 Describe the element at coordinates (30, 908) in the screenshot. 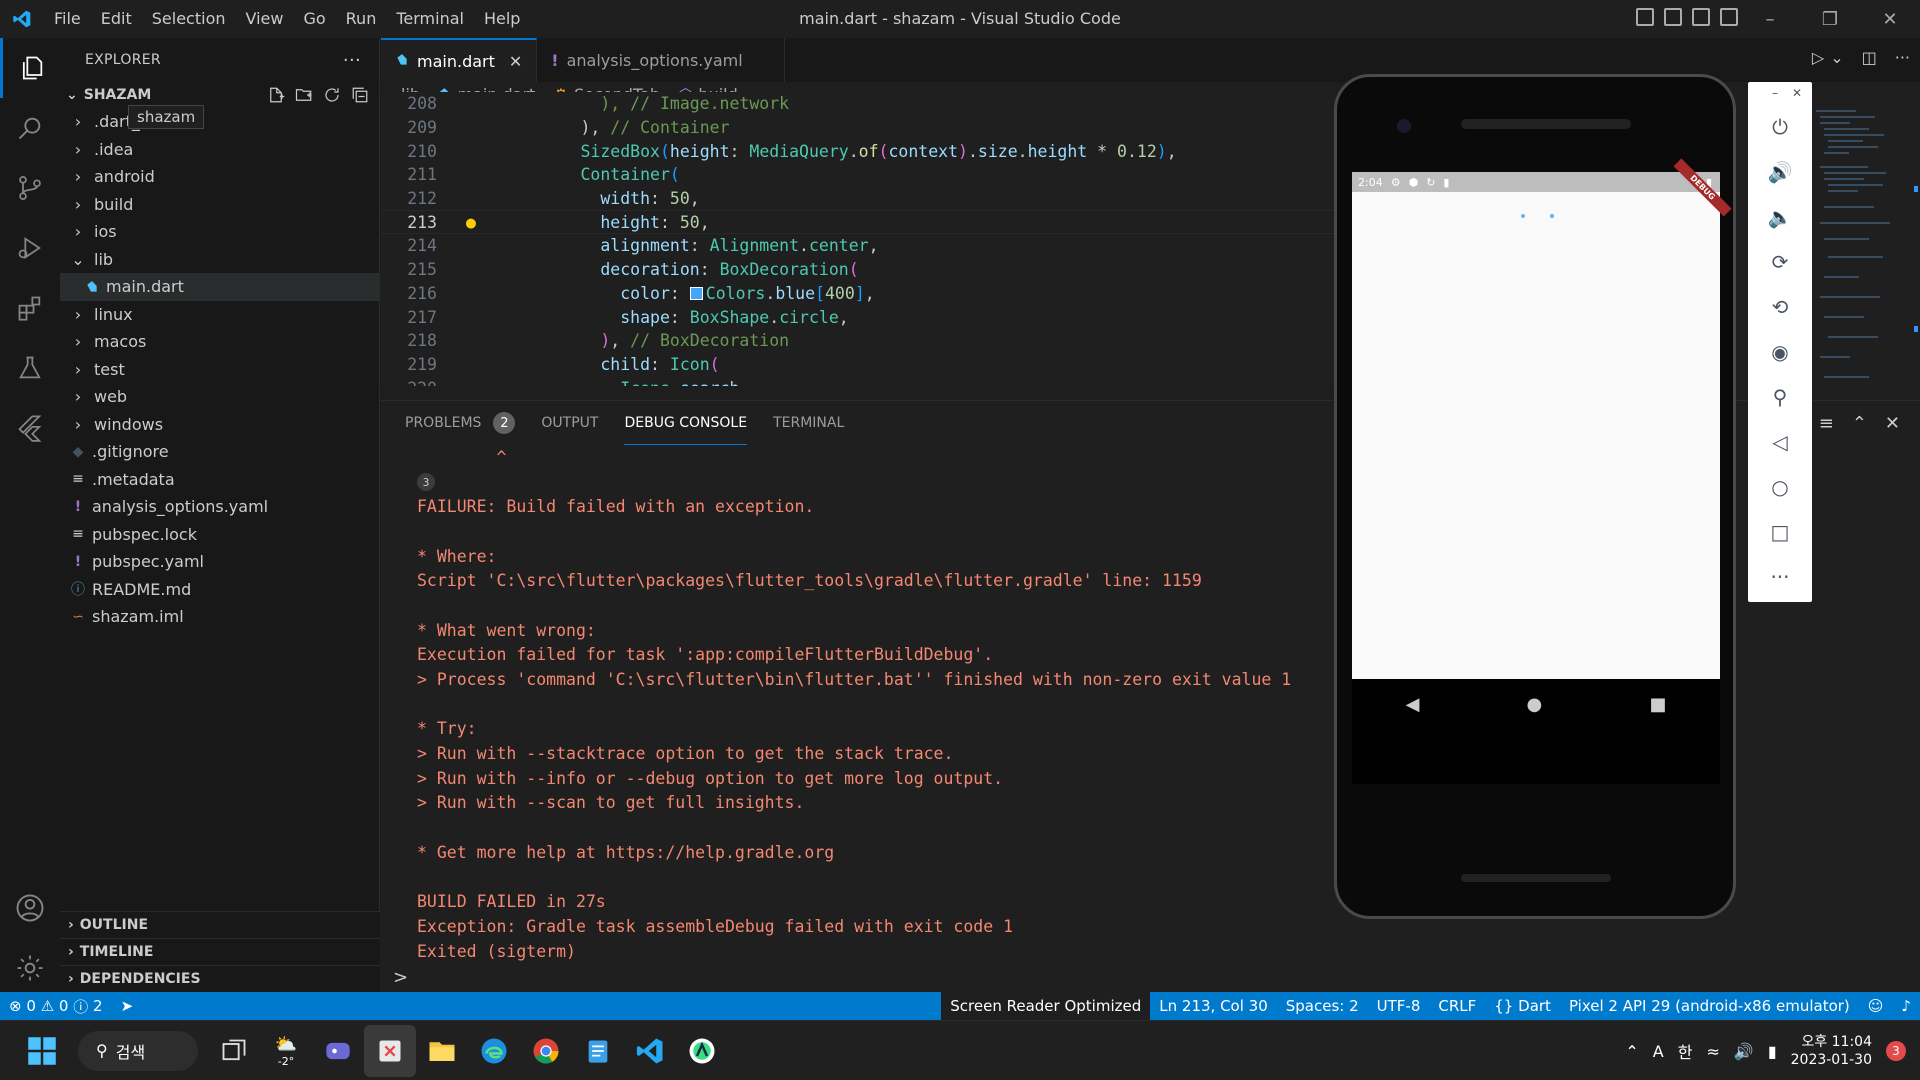

I see `accounts-activity` at that location.